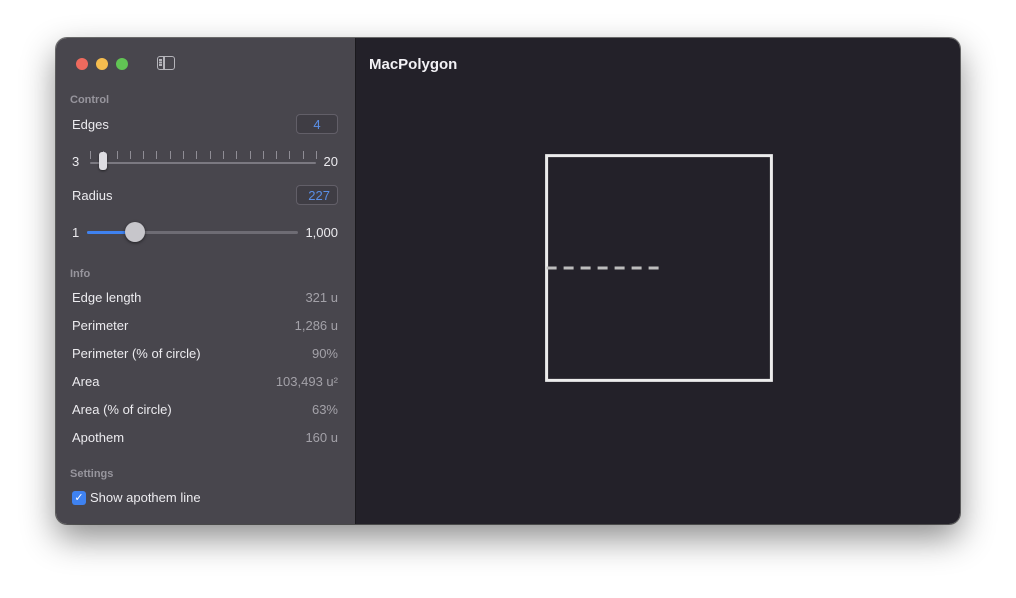 The width and height of the screenshot is (1016, 598). What do you see at coordinates (76, 161) in the screenshot?
I see `edges-slider-min-label: 3` at bounding box center [76, 161].